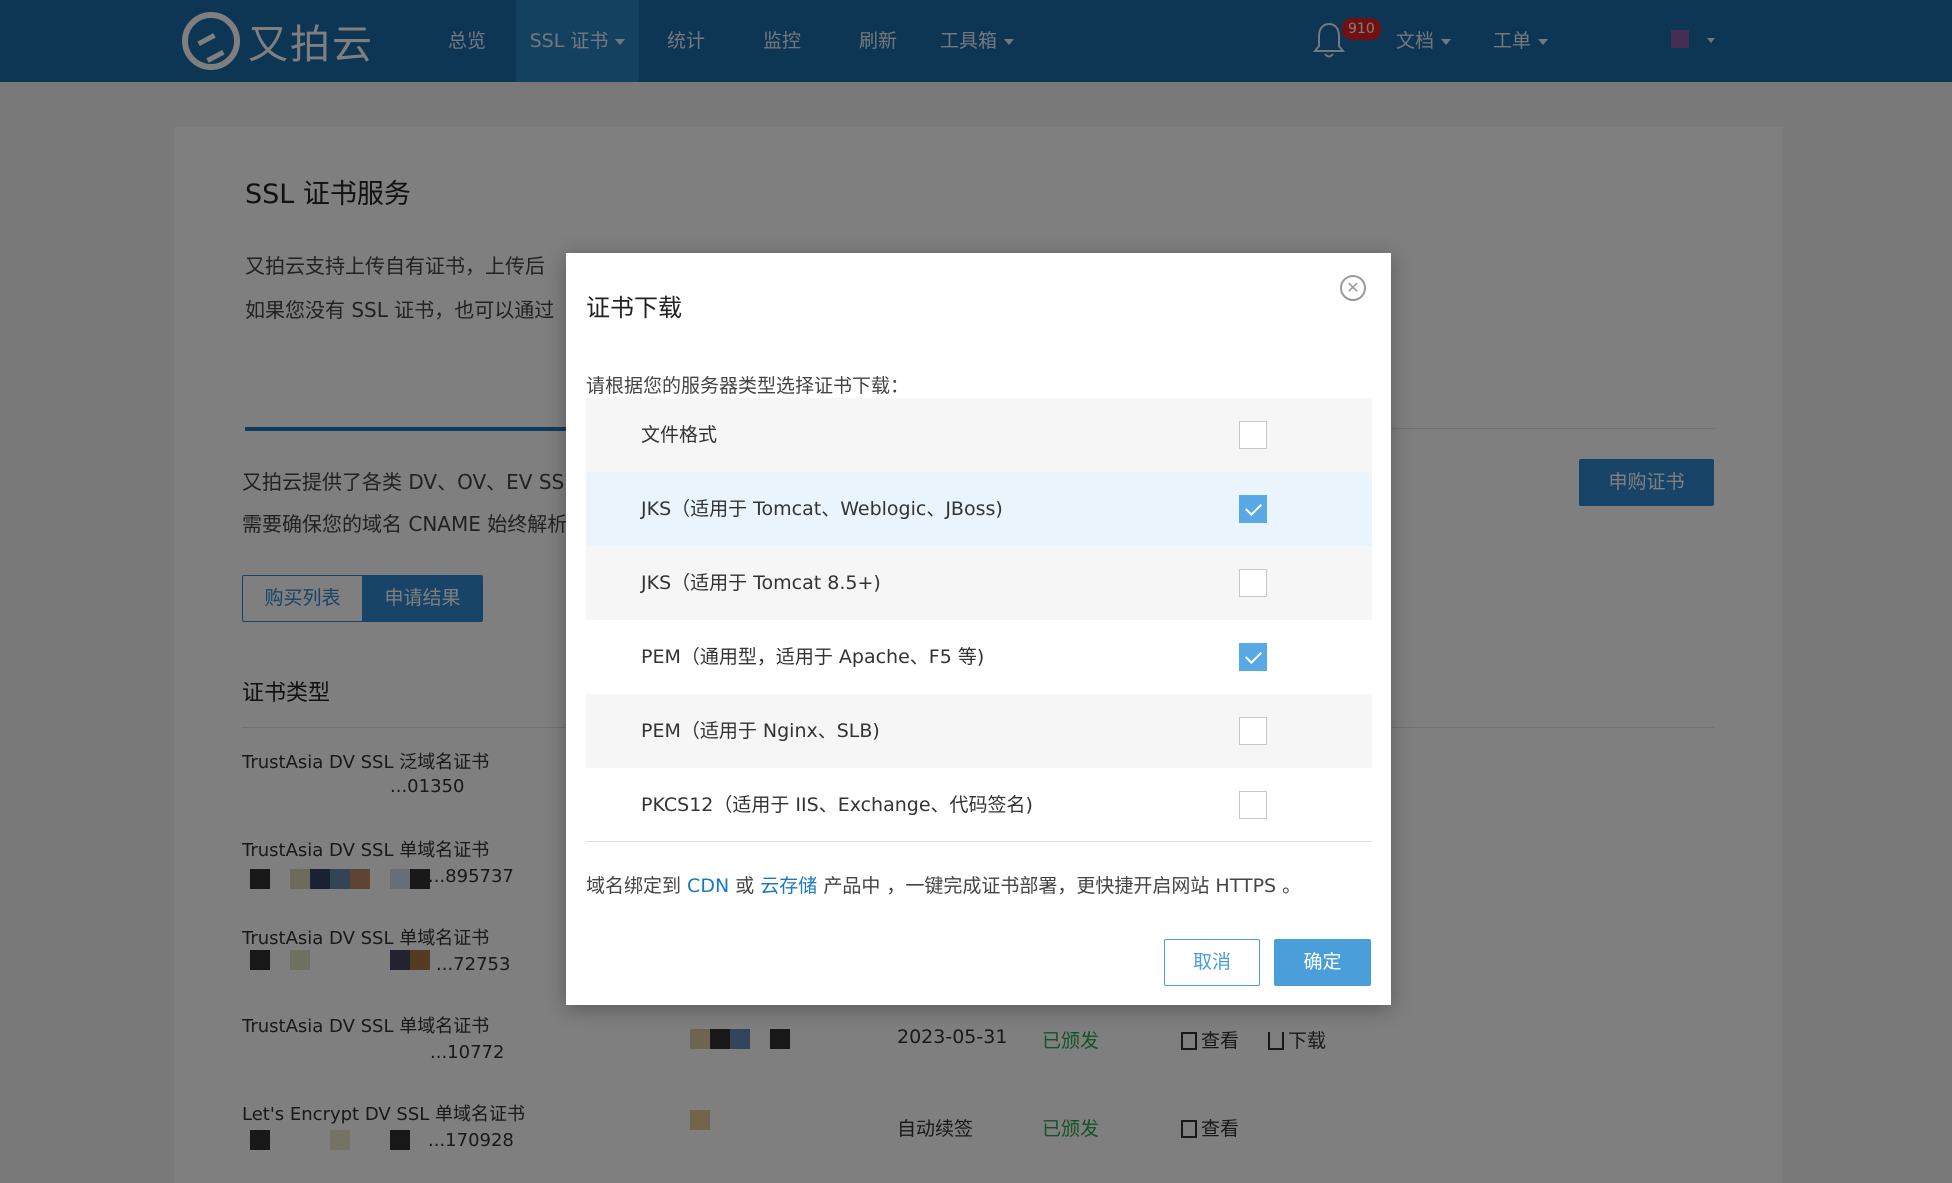 This screenshot has width=1952, height=1183. I want to click on note-or: 或, so click(745, 886).